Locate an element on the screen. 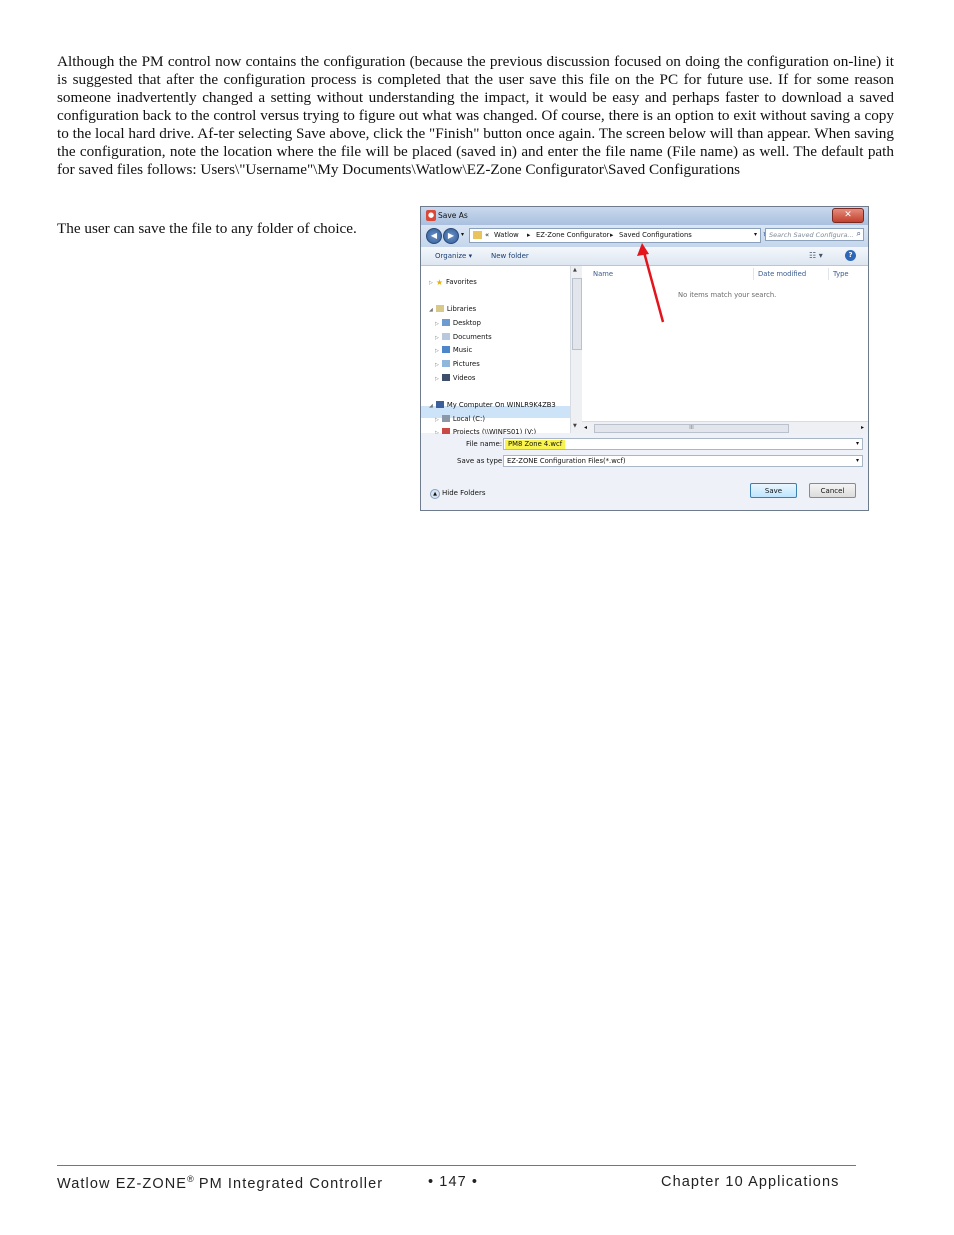 The image size is (954, 1235). chevron-up-icon: ▲ is located at coordinates (435, 494).